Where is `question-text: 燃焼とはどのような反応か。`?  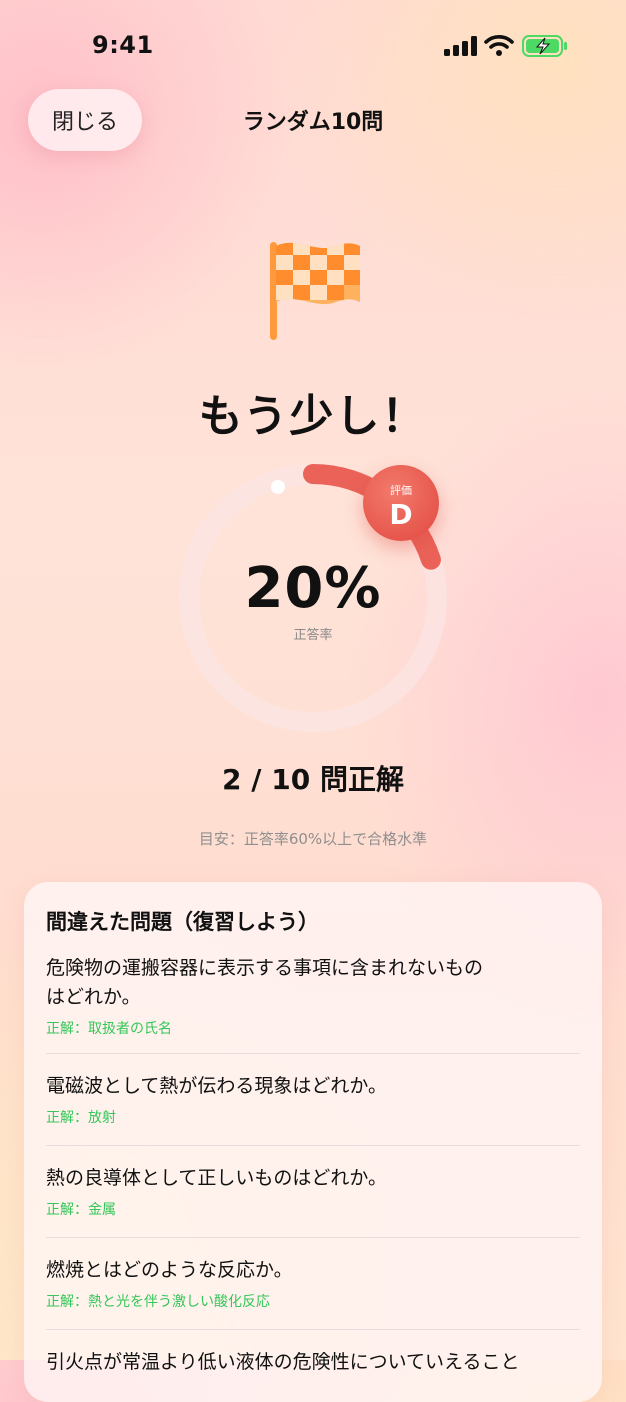
question-text: 燃焼とはどのような反応か。 is located at coordinates (169, 1270).